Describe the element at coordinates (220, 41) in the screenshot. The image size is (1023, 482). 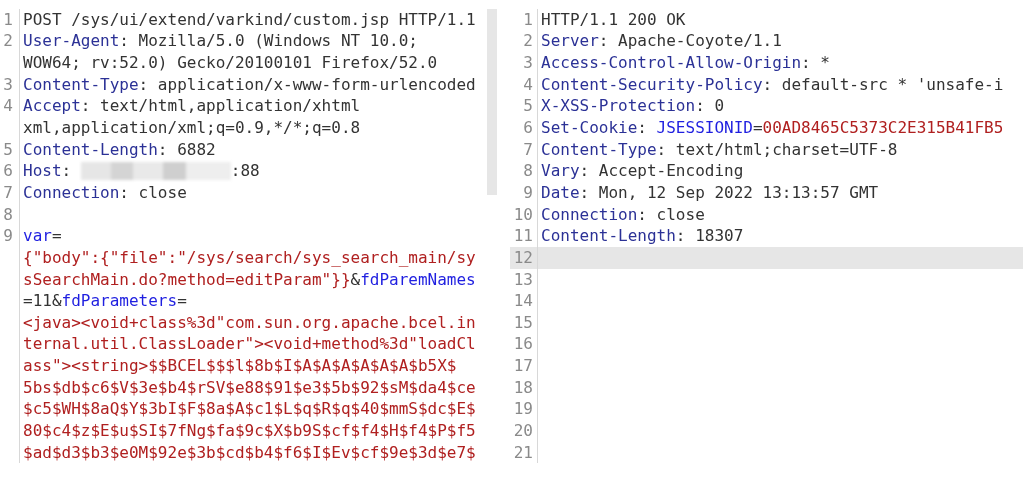
I see `code-line: User-Agent: Mozilla/5.0 (Windows NT 10.0;` at that location.